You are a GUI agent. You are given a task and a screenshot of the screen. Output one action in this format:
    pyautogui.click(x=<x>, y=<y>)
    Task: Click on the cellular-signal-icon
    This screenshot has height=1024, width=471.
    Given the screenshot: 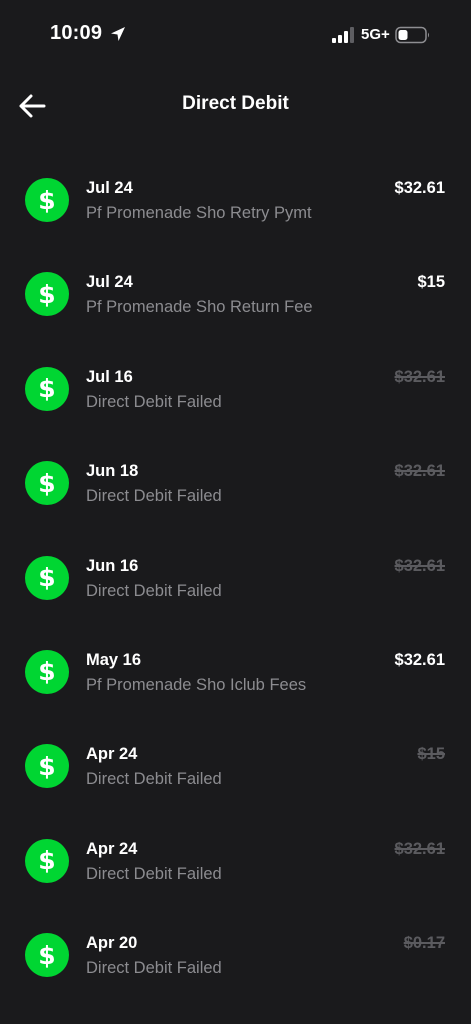 What is the action you would take?
    pyautogui.click(x=343, y=35)
    